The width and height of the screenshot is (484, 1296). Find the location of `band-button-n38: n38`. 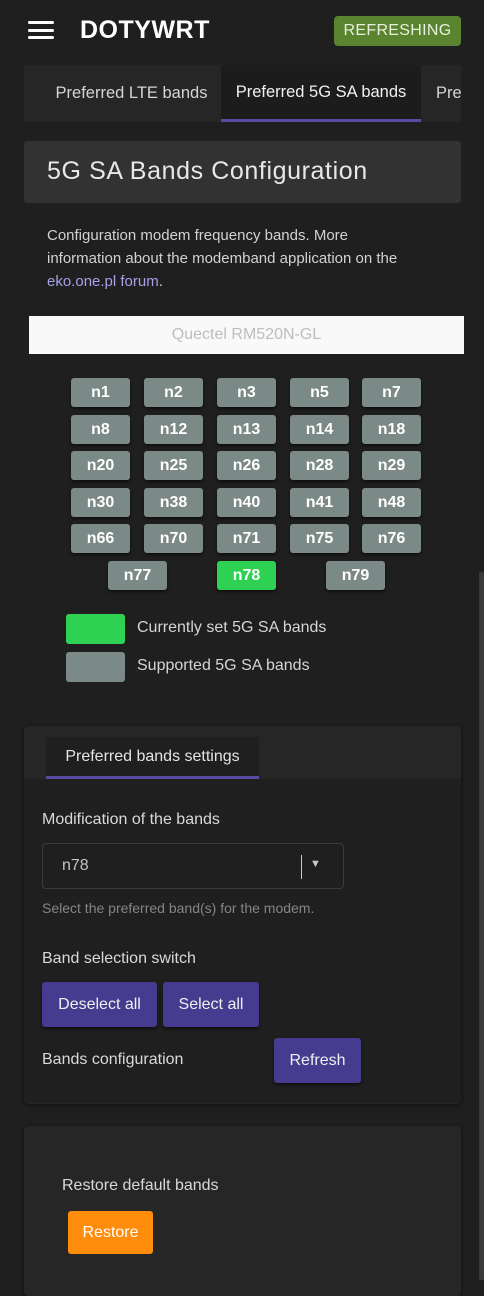

band-button-n38: n38 is located at coordinates (173, 502).